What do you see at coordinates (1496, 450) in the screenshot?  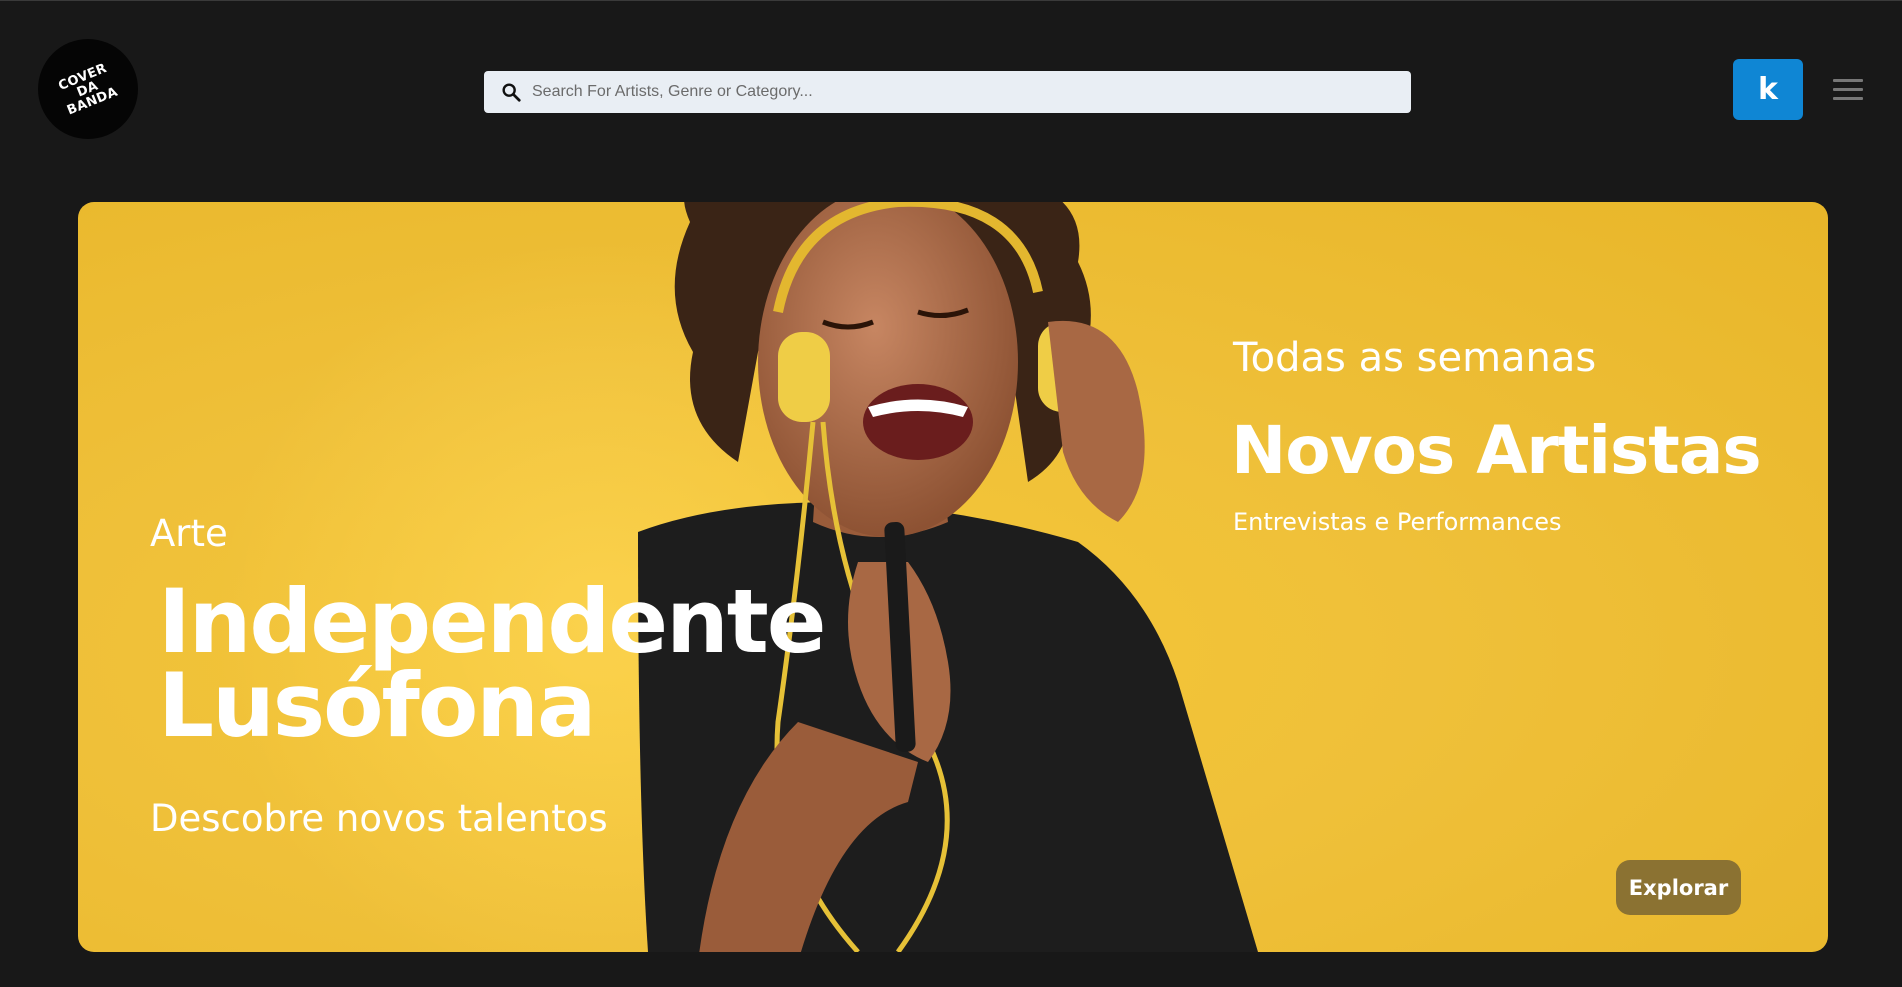 I see `promo-title: Novos Artistas` at bounding box center [1496, 450].